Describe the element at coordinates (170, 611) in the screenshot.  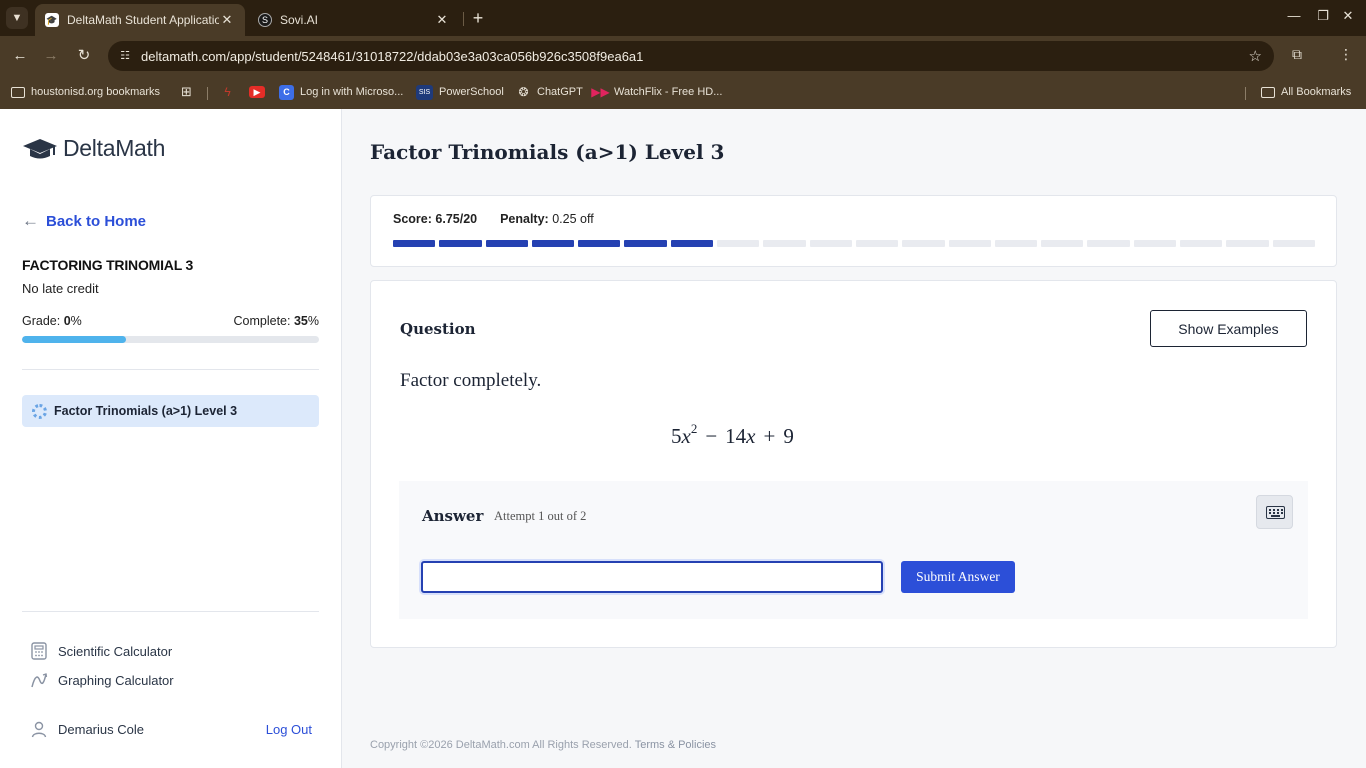
I see `sidebar-divider` at that location.